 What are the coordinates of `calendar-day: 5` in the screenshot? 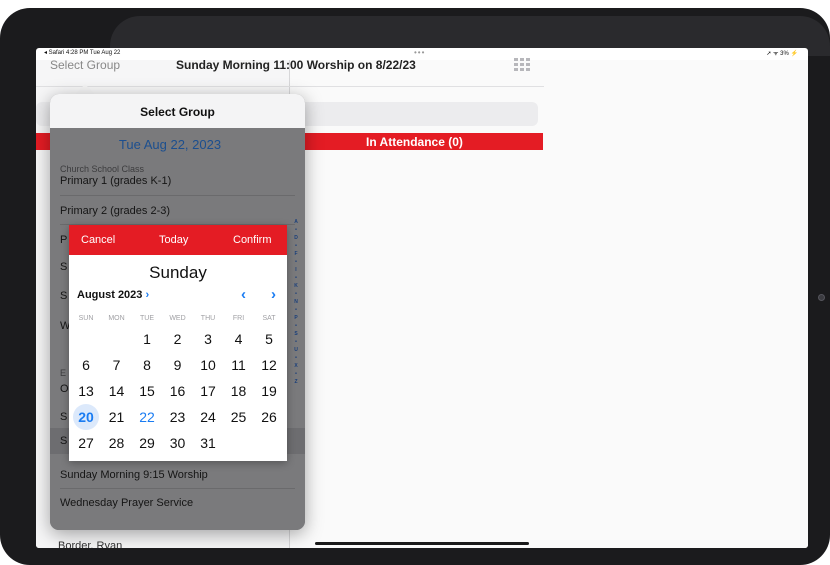 It's located at (269, 339).